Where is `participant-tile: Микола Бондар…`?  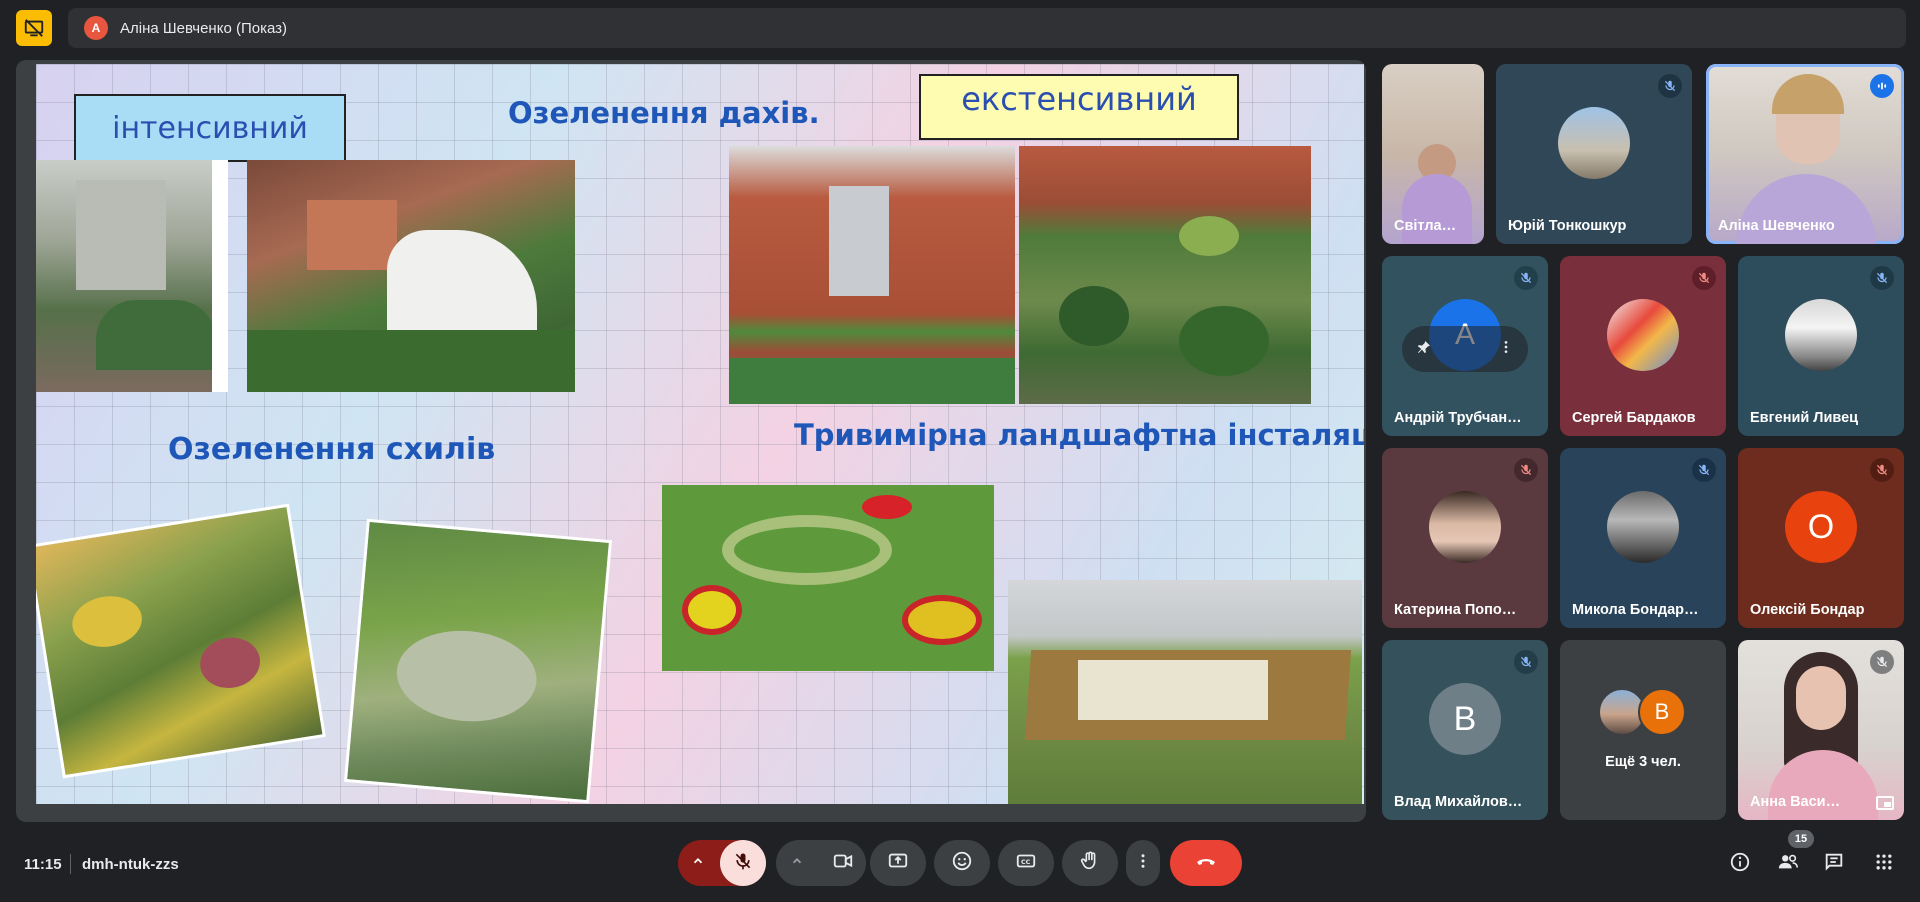 participant-tile: Микола Бондар… is located at coordinates (1643, 538).